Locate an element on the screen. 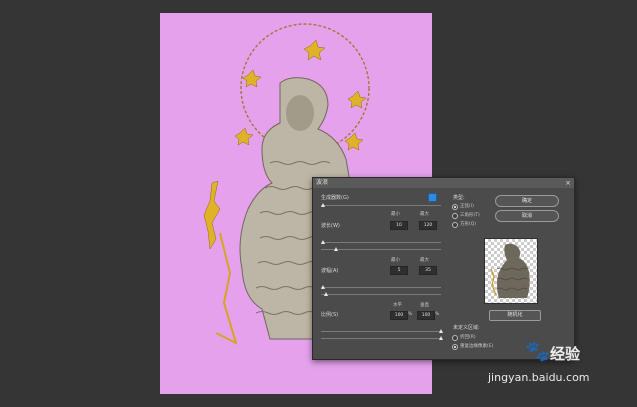  scale-vertical-input: 100 is located at coordinates (426, 315).